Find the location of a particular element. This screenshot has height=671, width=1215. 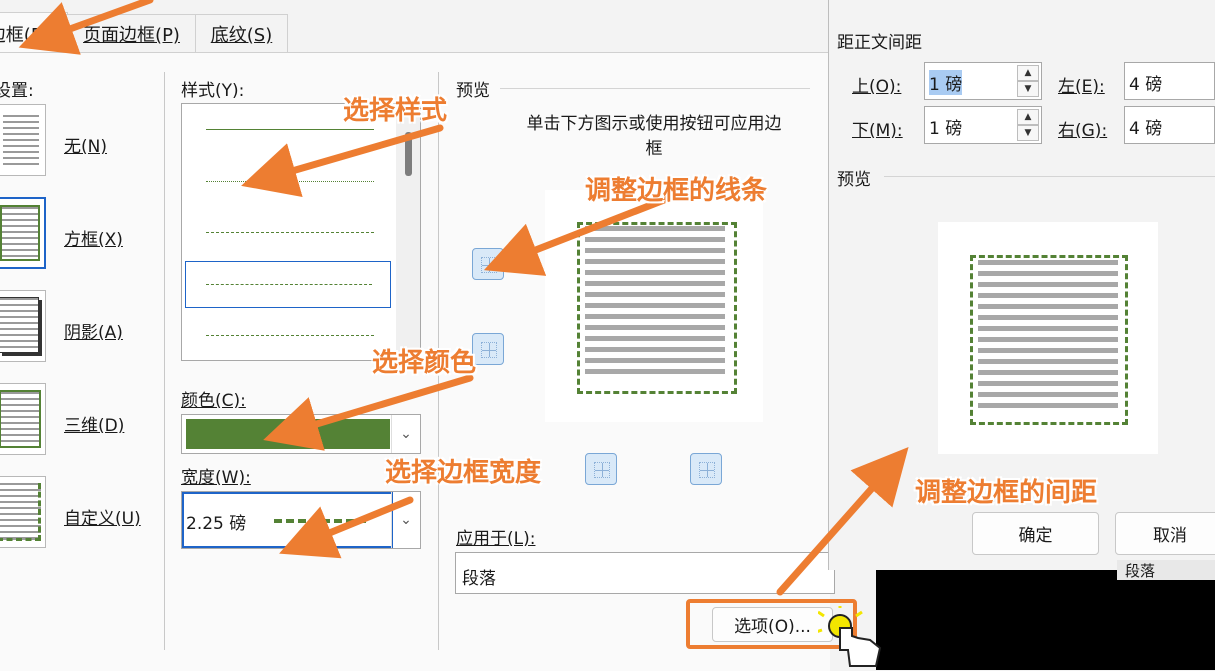

annotation-select-style: 选择样式 is located at coordinates (395, 111).